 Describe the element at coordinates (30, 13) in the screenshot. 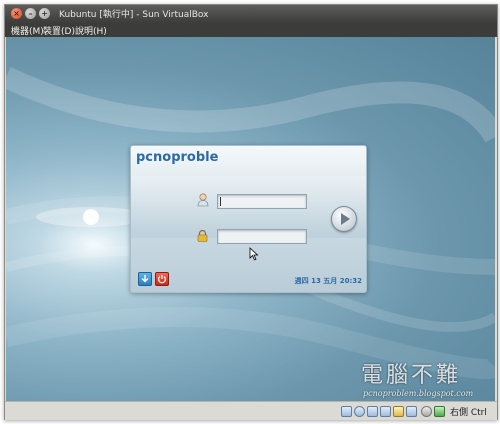

I see `minimize-button: –` at that location.